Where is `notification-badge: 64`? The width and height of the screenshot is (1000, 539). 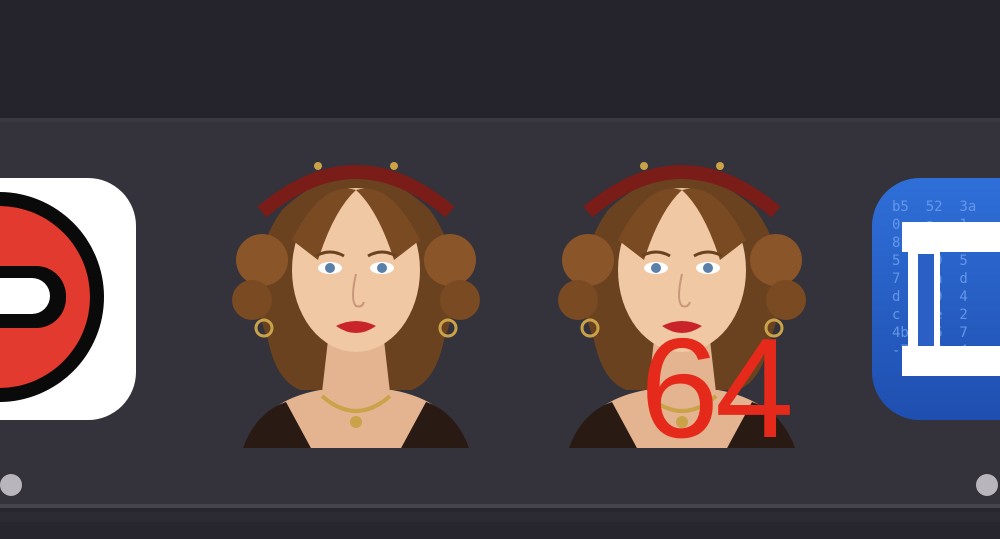 notification-badge: 64 is located at coordinates (717, 388).